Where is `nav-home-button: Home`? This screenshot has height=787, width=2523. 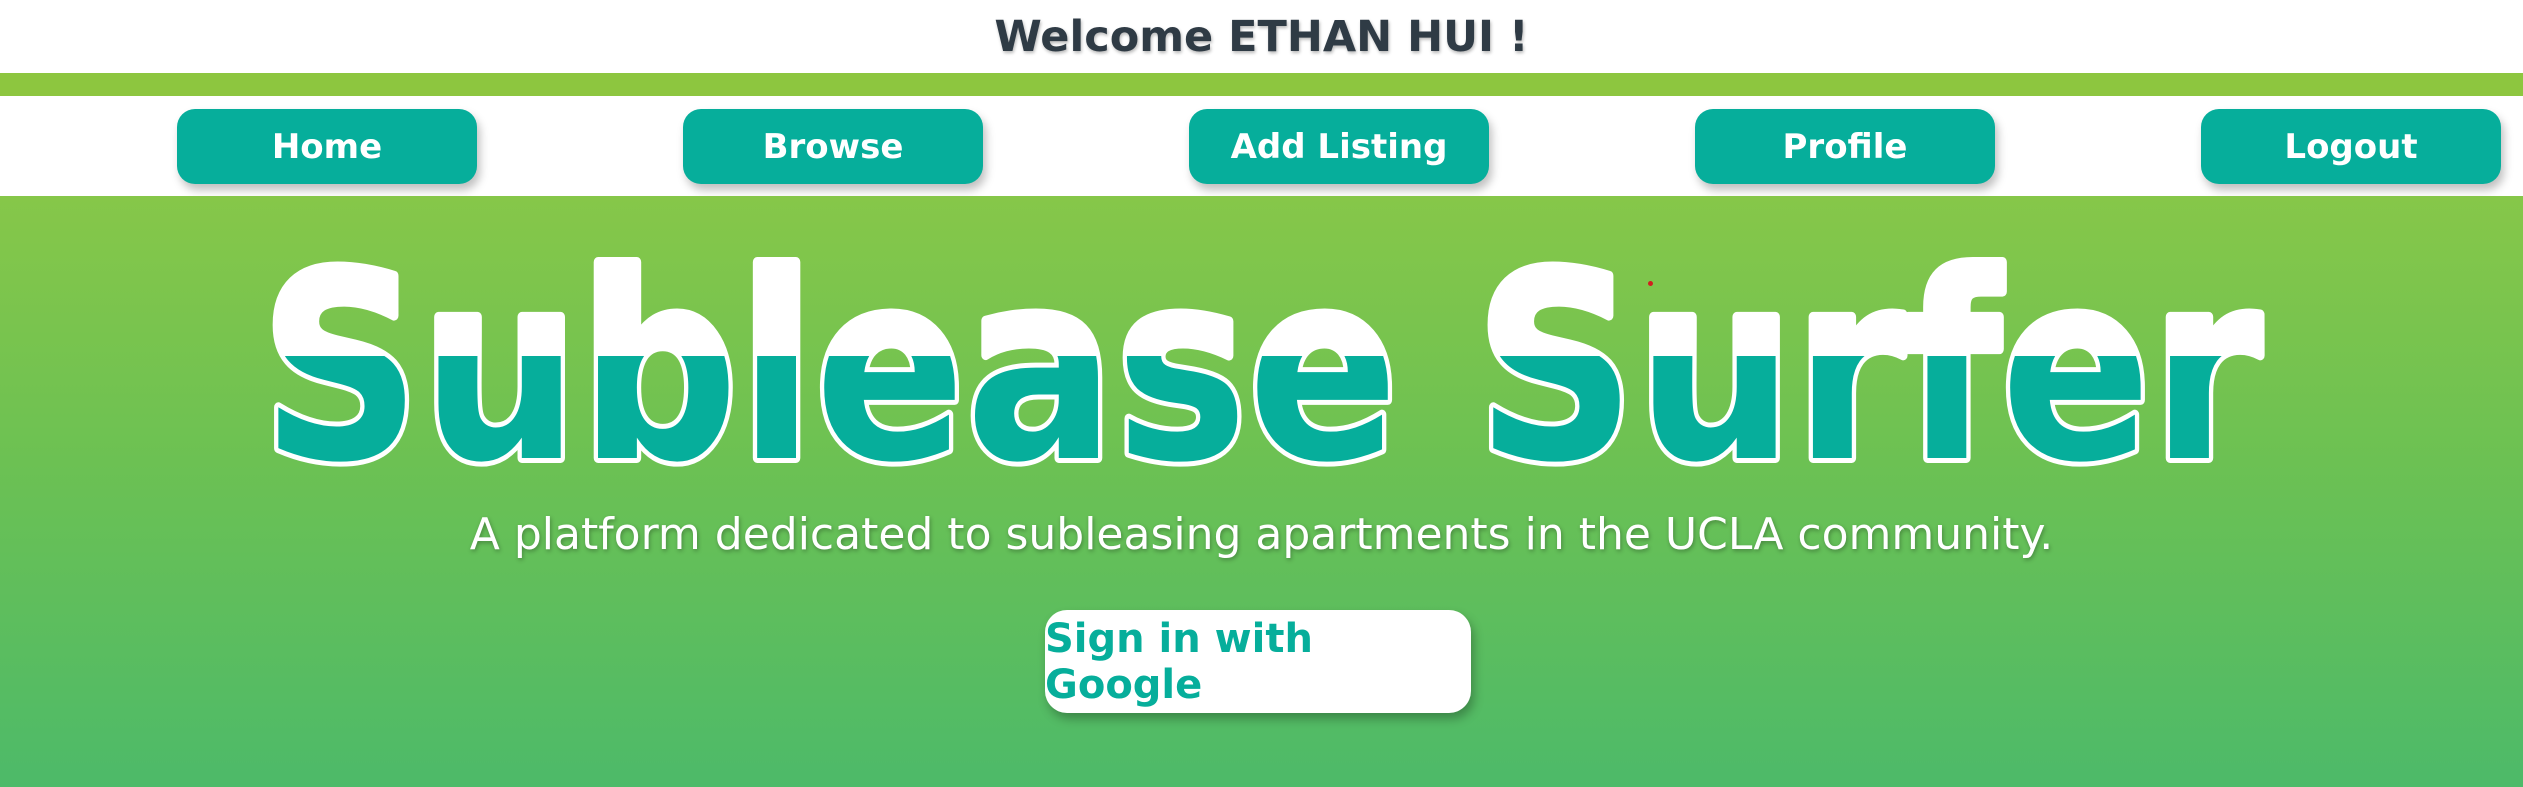
nav-home-button: Home is located at coordinates (327, 146).